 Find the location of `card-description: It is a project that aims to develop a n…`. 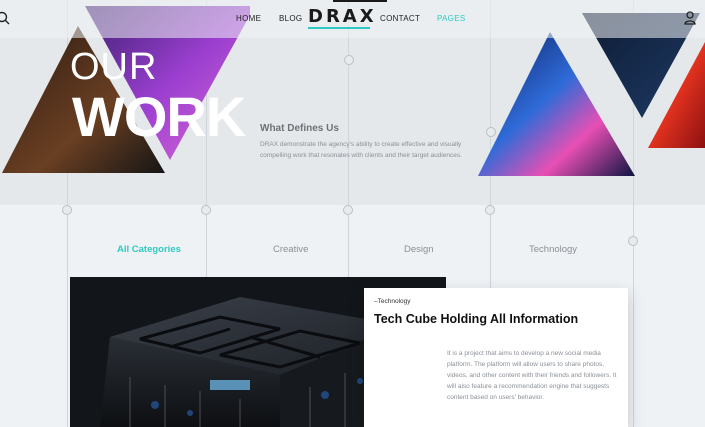

card-description: It is a project that aims to develop a n… is located at coordinates (532, 375).